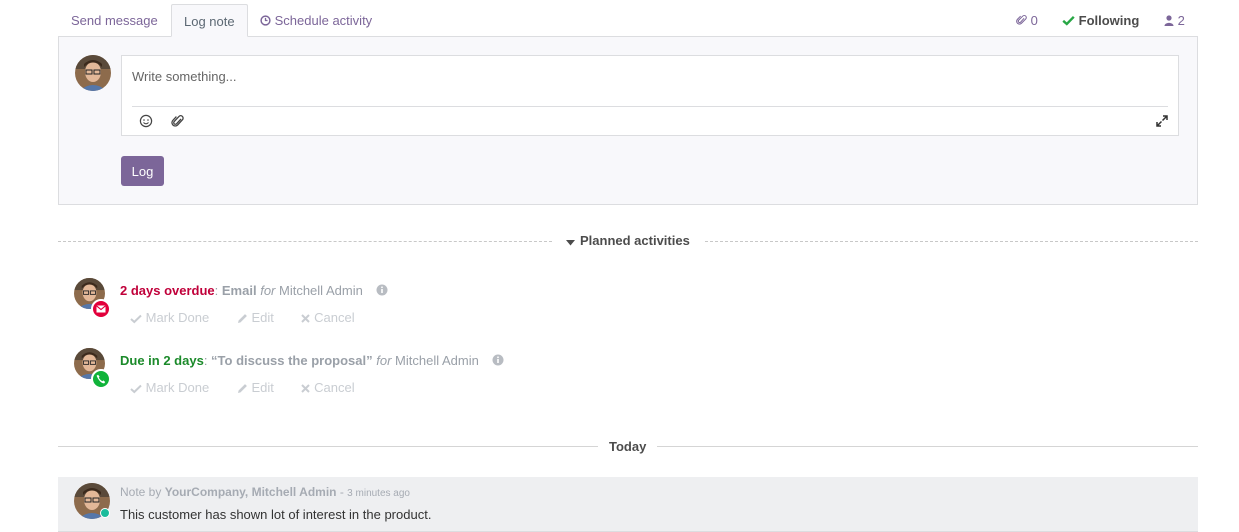 The image size is (1239, 532). I want to click on divider-left, so click(305, 241).